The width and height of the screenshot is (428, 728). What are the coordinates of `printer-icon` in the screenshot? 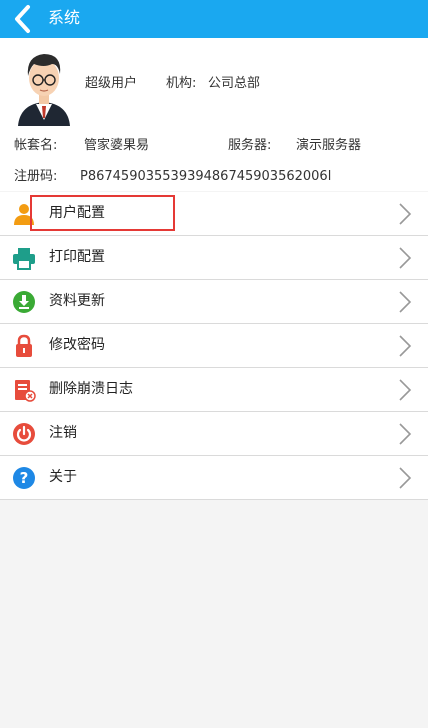 It's located at (24, 259).